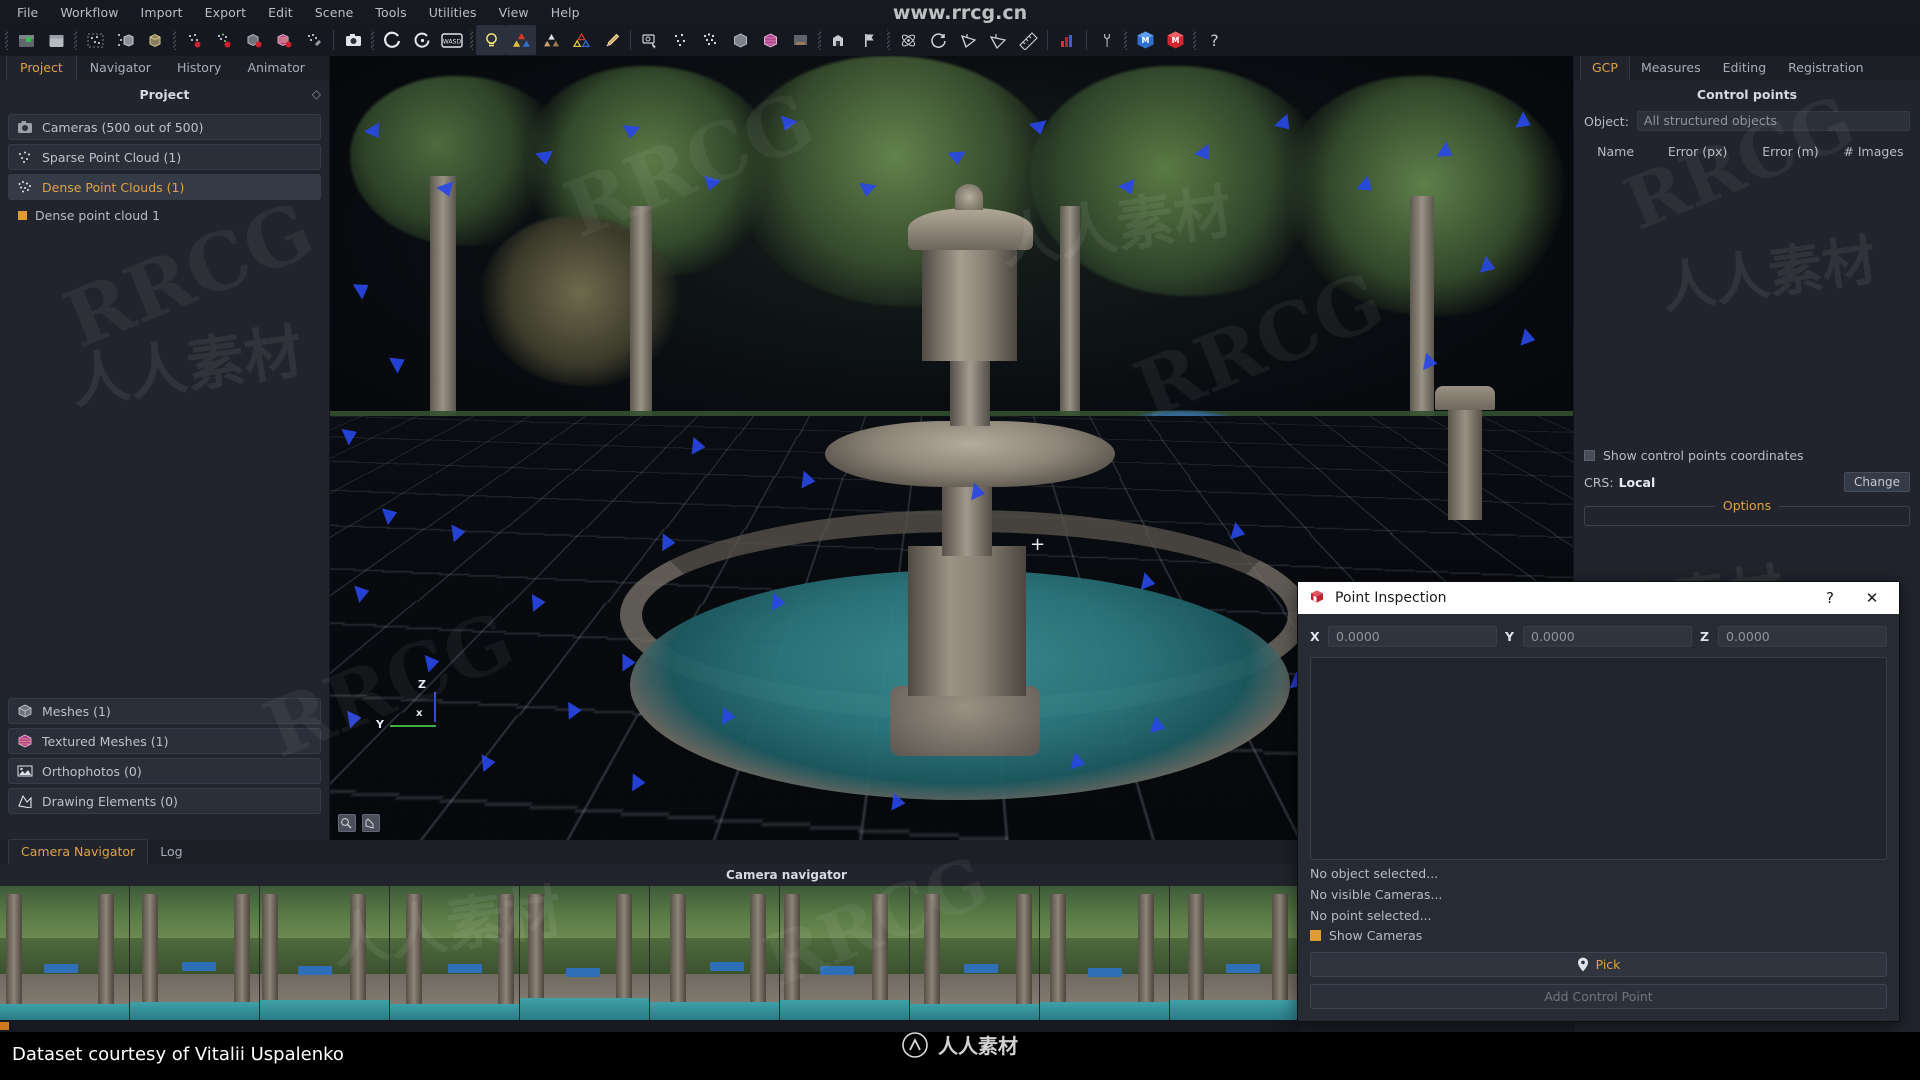  What do you see at coordinates (95, 40) in the screenshot?
I see `align-images-icon` at bounding box center [95, 40].